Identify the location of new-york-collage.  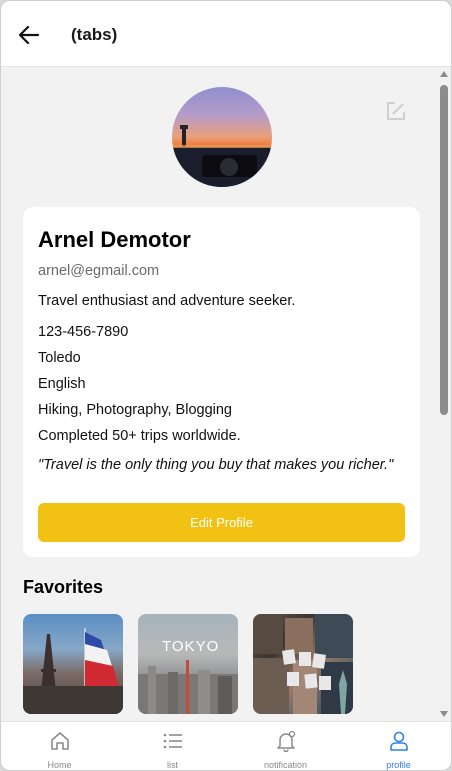
(303, 664).